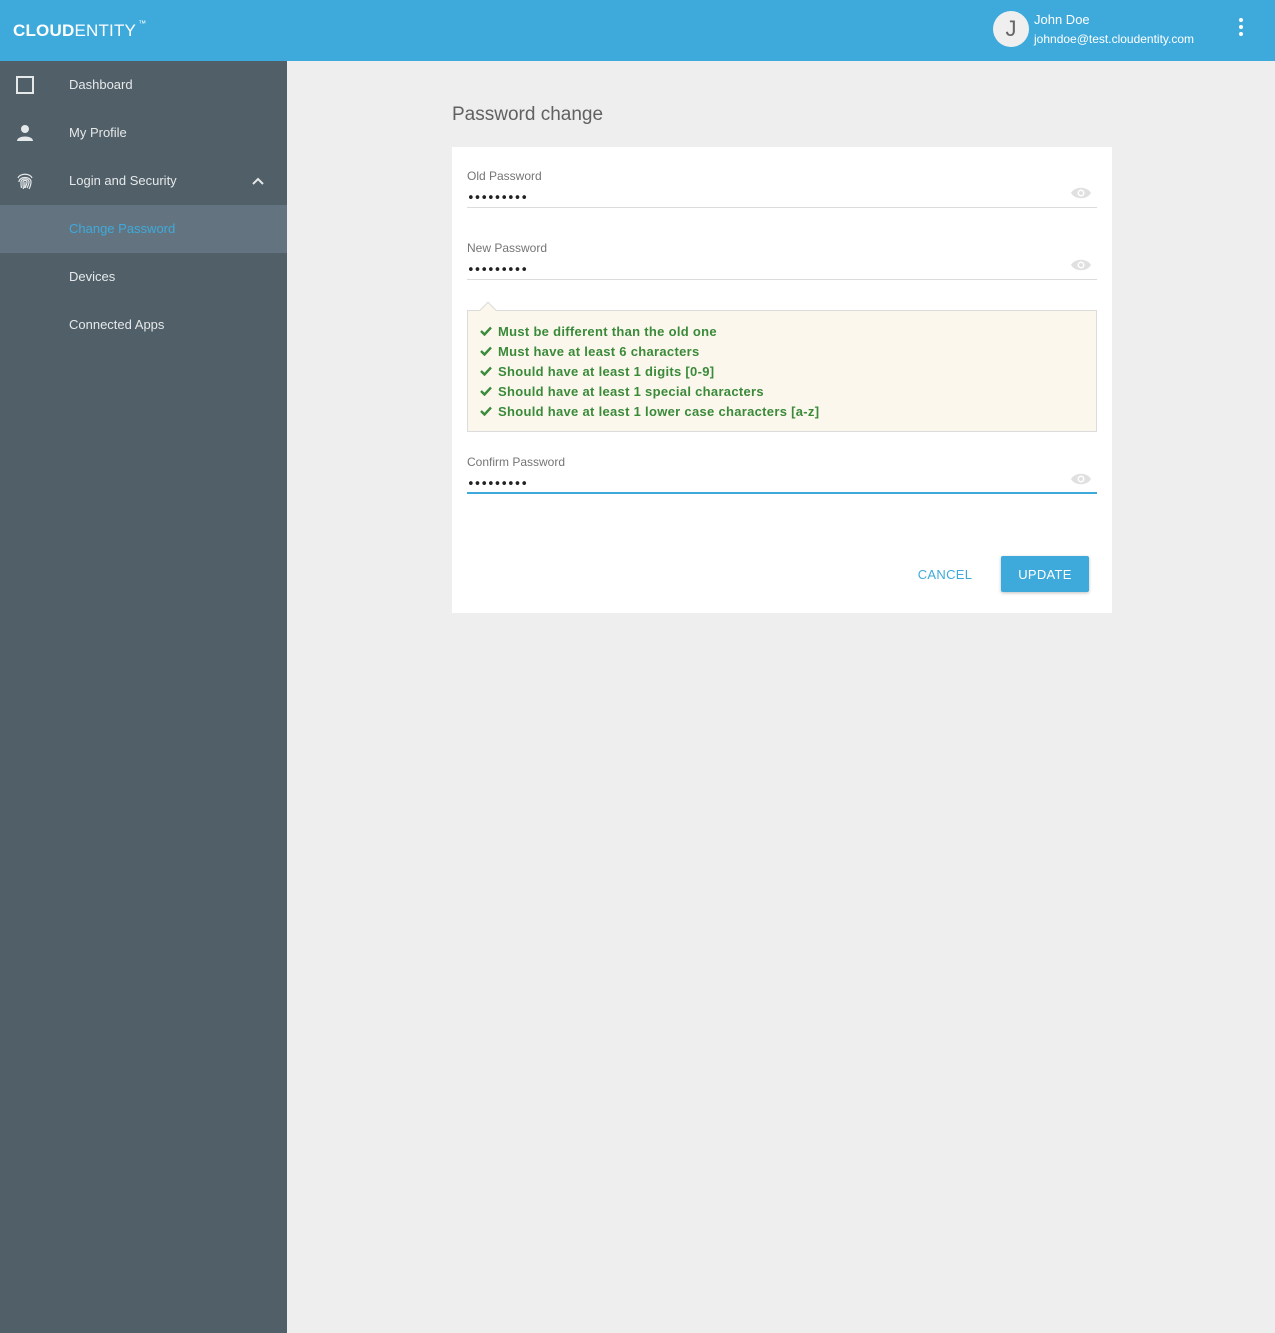  Describe the element at coordinates (507, 248) in the screenshot. I see `field-label: New Password` at that location.